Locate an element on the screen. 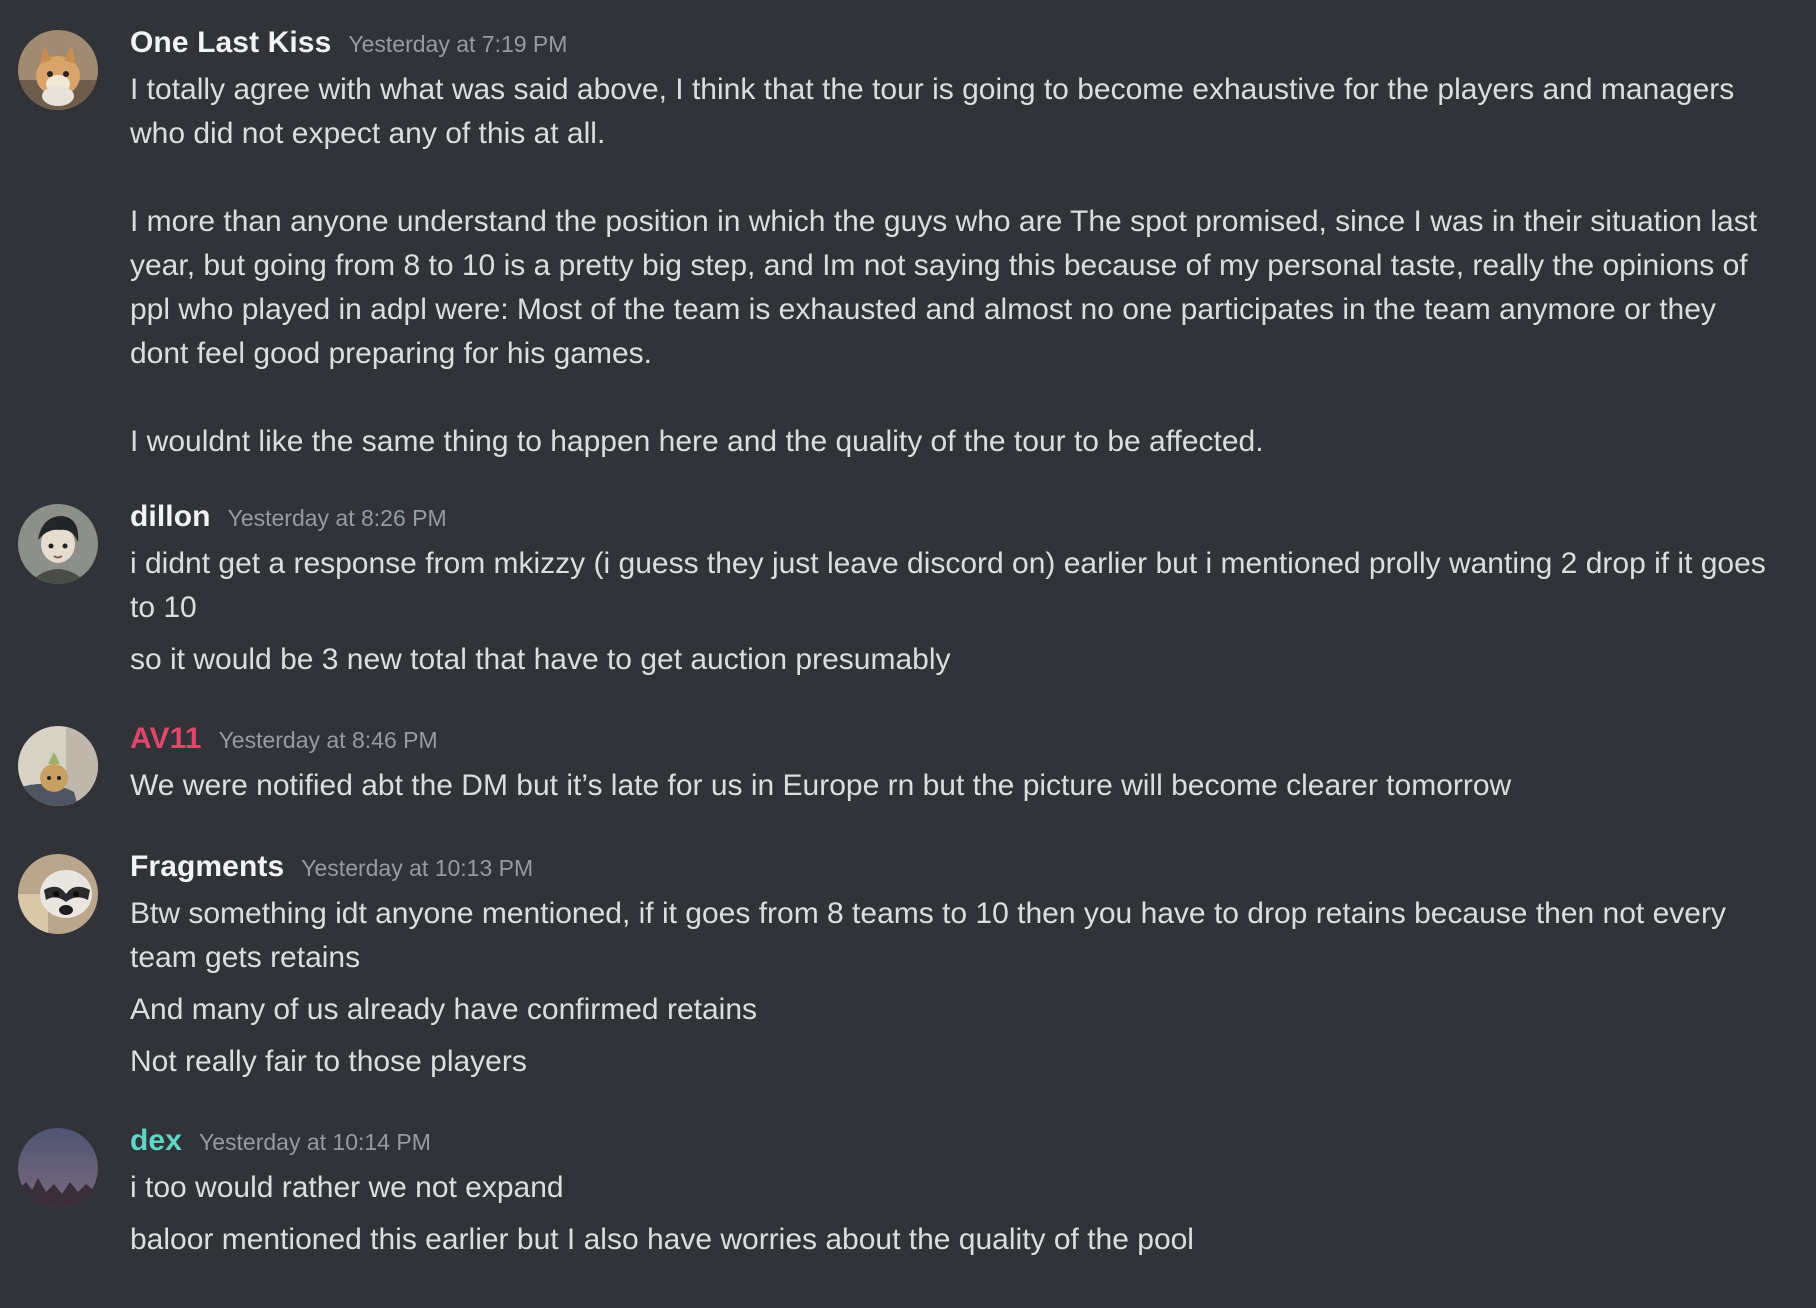  timestamp: Yesterday at 7:19 PM is located at coordinates (458, 44).